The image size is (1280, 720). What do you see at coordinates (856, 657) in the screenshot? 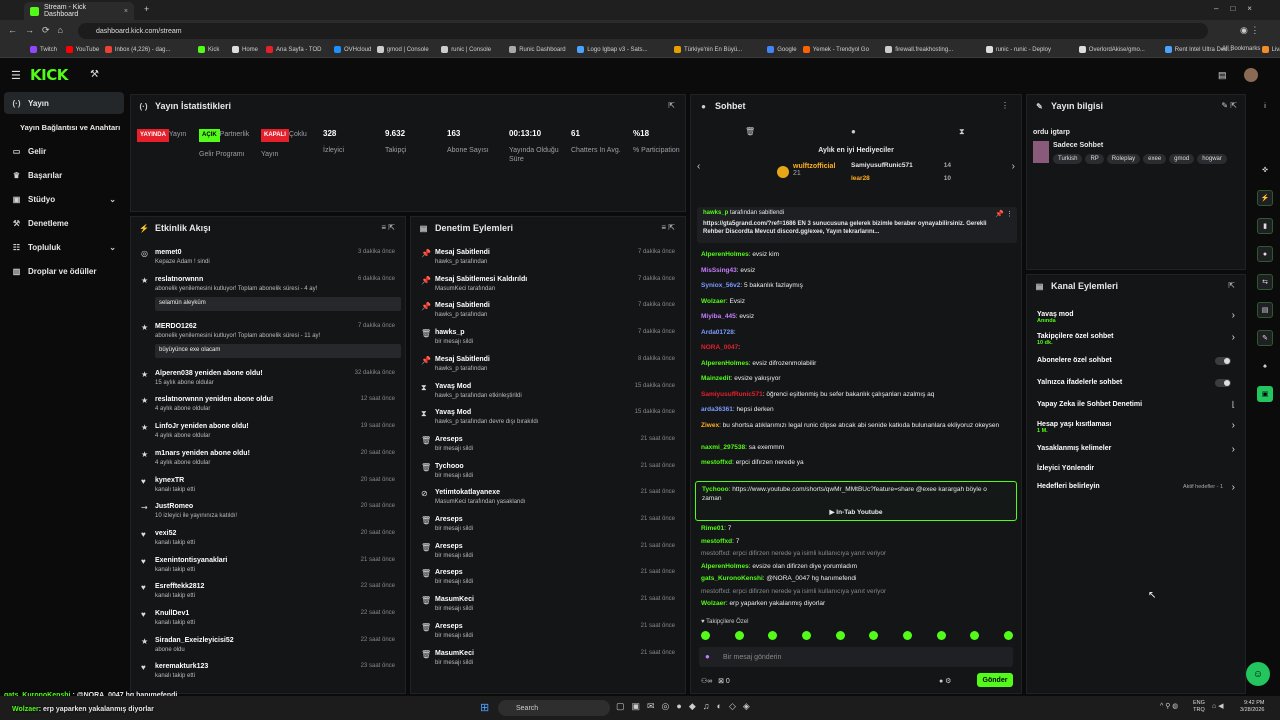
I see `chat-input: Bir mesaj gönderin` at bounding box center [856, 657].